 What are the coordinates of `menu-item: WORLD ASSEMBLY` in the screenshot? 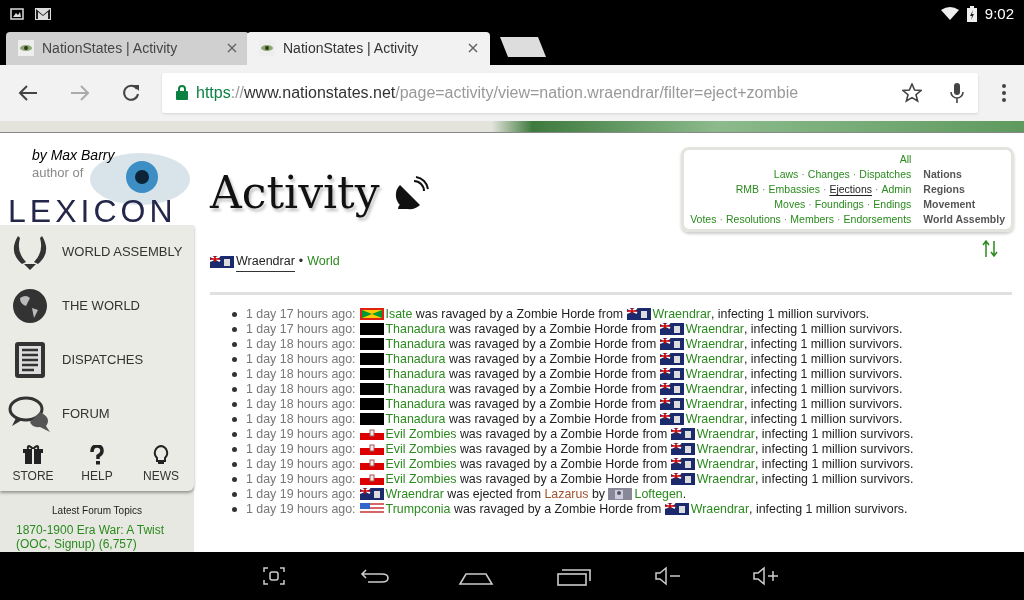 It's located at (97, 251).